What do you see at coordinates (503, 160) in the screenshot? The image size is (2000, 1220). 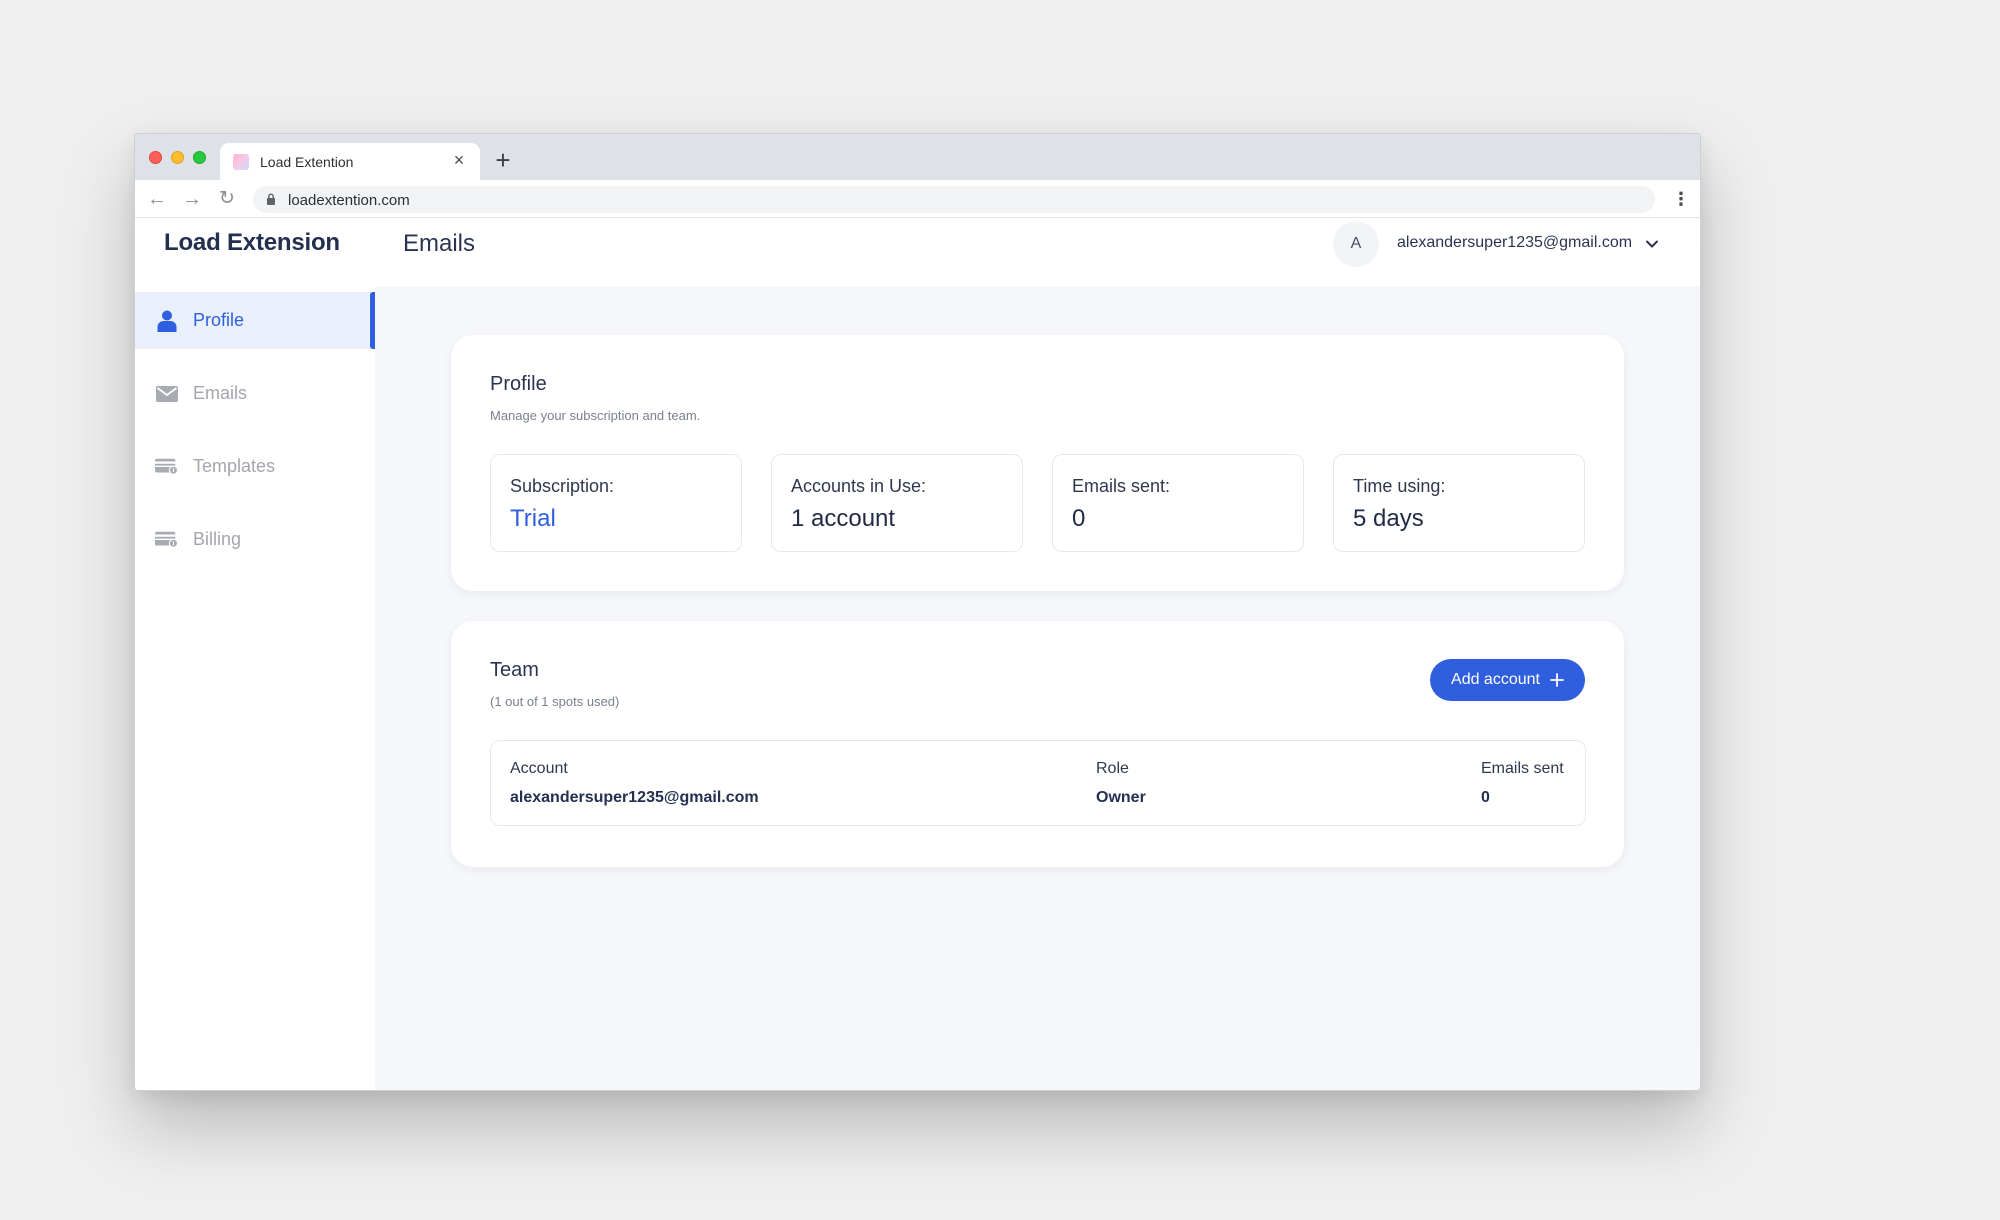 I see `new-tab-icon: +` at bounding box center [503, 160].